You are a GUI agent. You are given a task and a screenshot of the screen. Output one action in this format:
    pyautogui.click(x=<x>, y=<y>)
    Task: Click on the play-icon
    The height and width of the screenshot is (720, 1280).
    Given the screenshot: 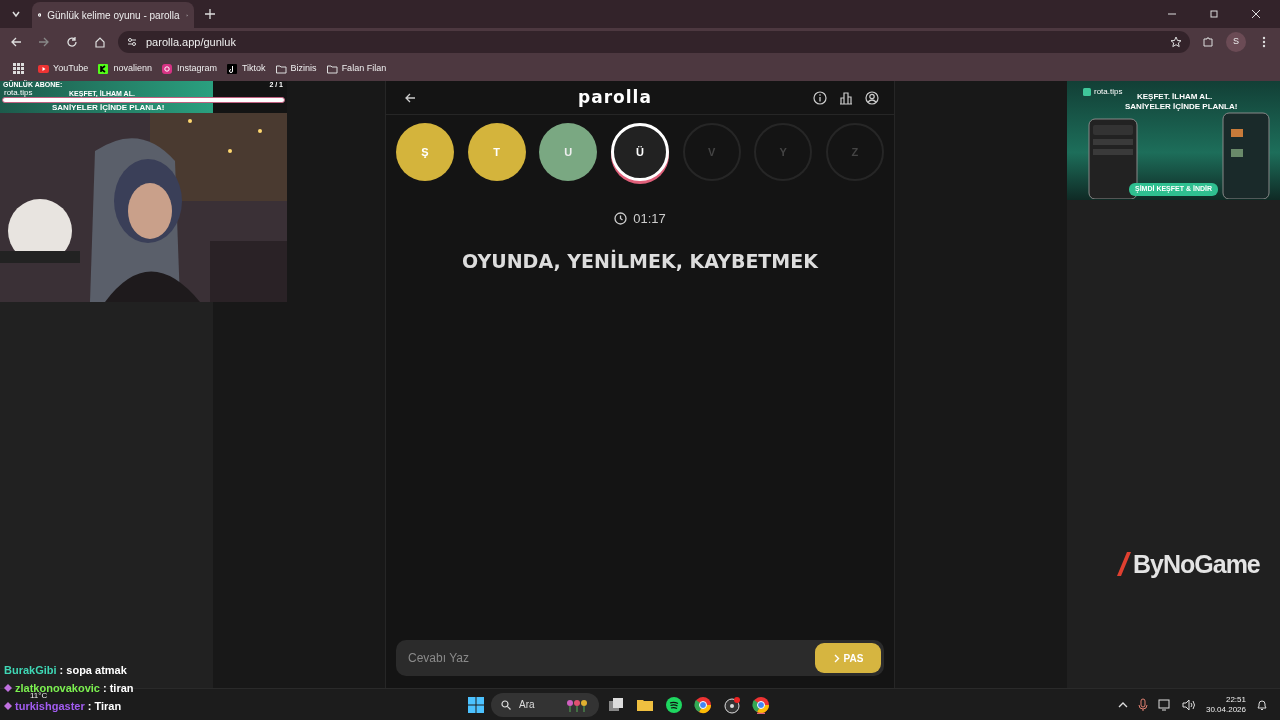 What is the action you would take?
    pyautogui.click(x=43, y=68)
    